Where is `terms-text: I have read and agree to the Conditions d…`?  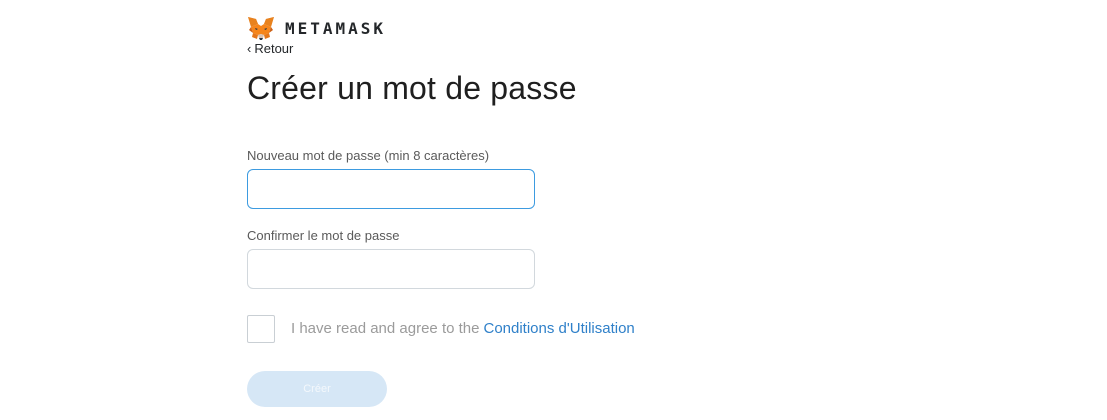
terms-text: I have read and agree to the Conditions d… is located at coordinates (463, 328).